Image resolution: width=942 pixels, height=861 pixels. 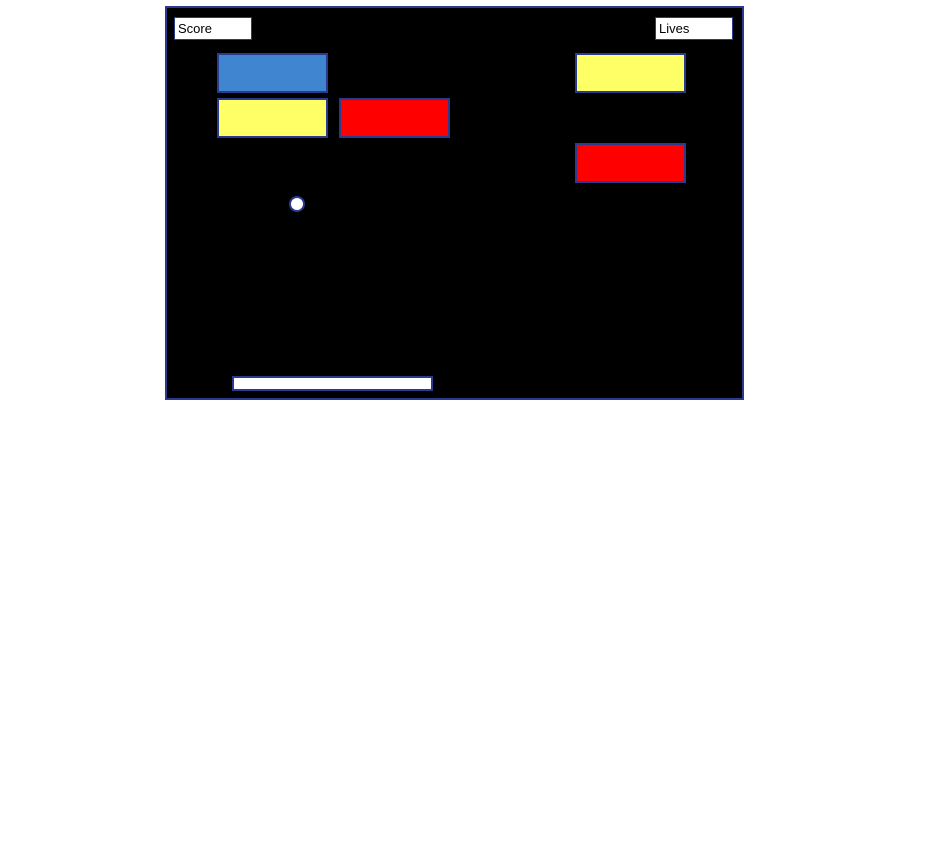 What do you see at coordinates (213, 28) in the screenshot?
I see `score-display: Score` at bounding box center [213, 28].